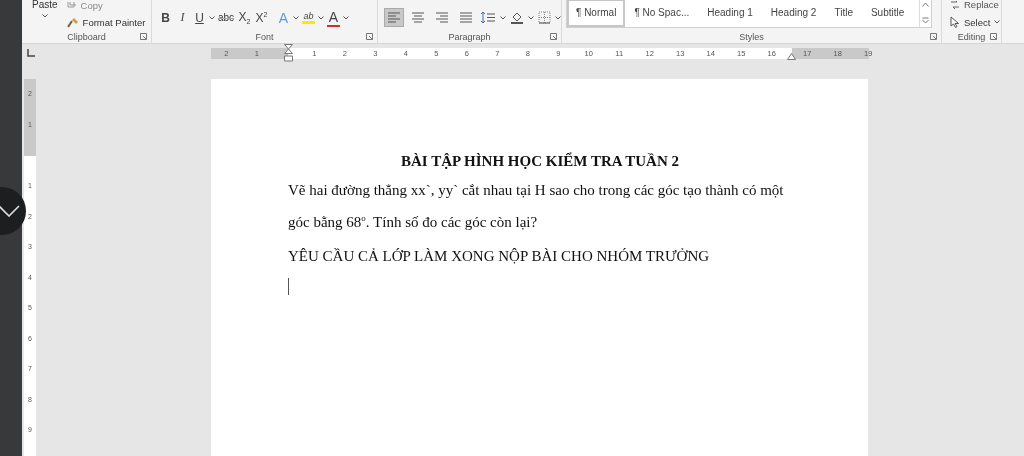 The image size is (1024, 456). Describe the element at coordinates (536, 206) in the screenshot. I see `paragraph: Vẽ hai đường thẳng xx`, yy` cắt nhau tại H sao cho trong các góc tạo thành có một góc bằng 68$^{o}$. Tính số đo các góc còn lại?` at that location.